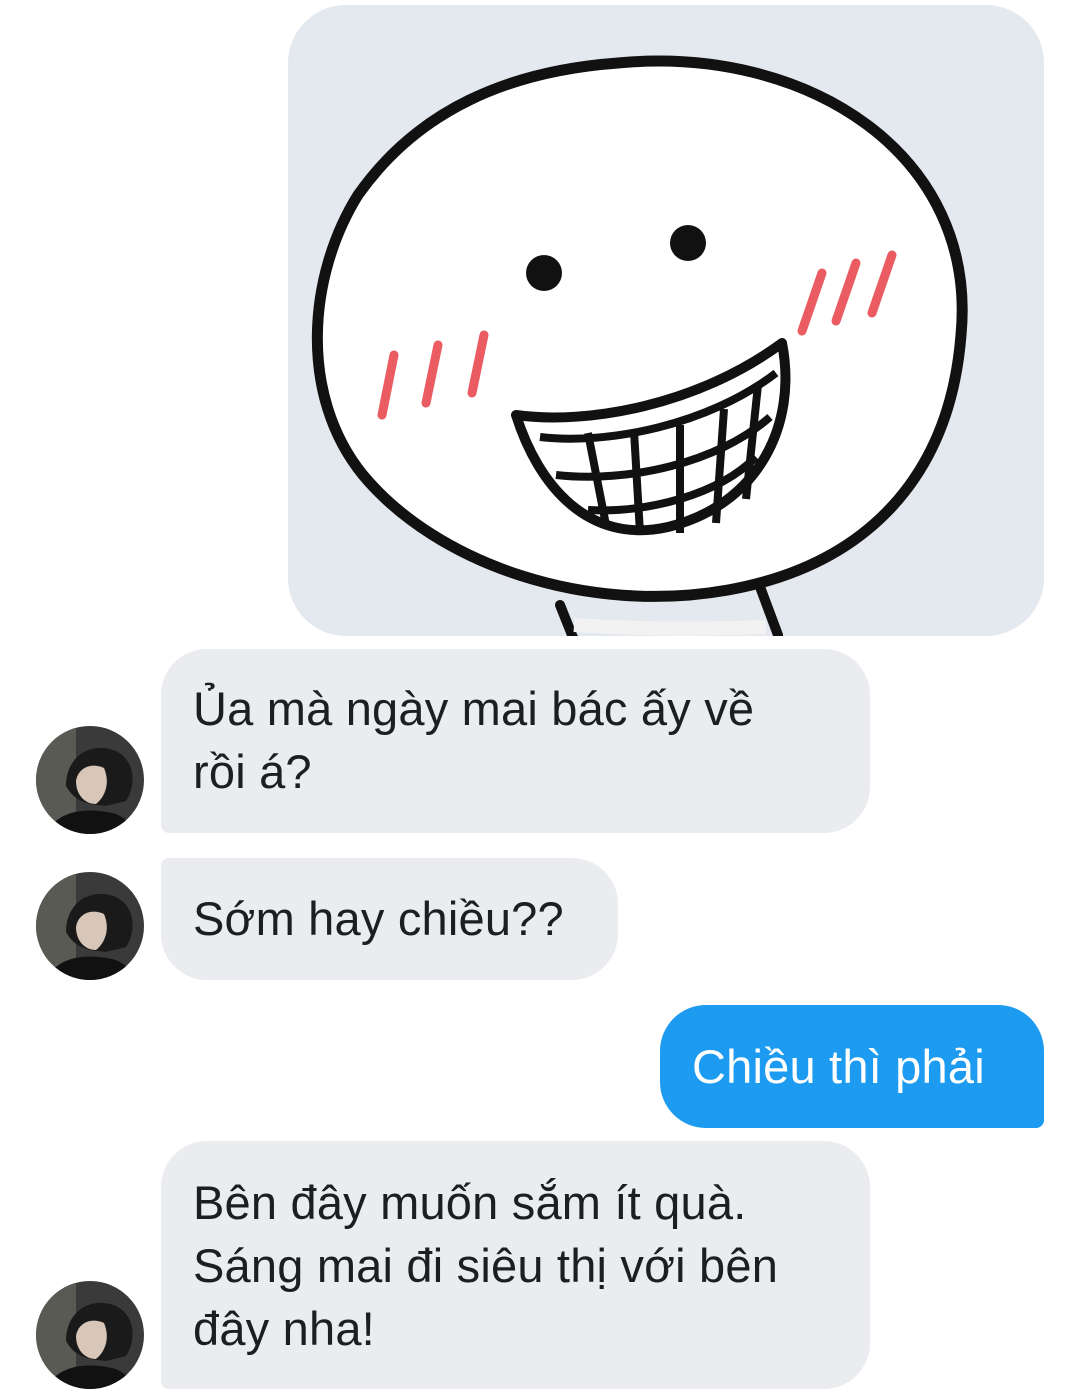  What do you see at coordinates (838, 1066) in the screenshot?
I see `message-text: Chiều thì phải` at bounding box center [838, 1066].